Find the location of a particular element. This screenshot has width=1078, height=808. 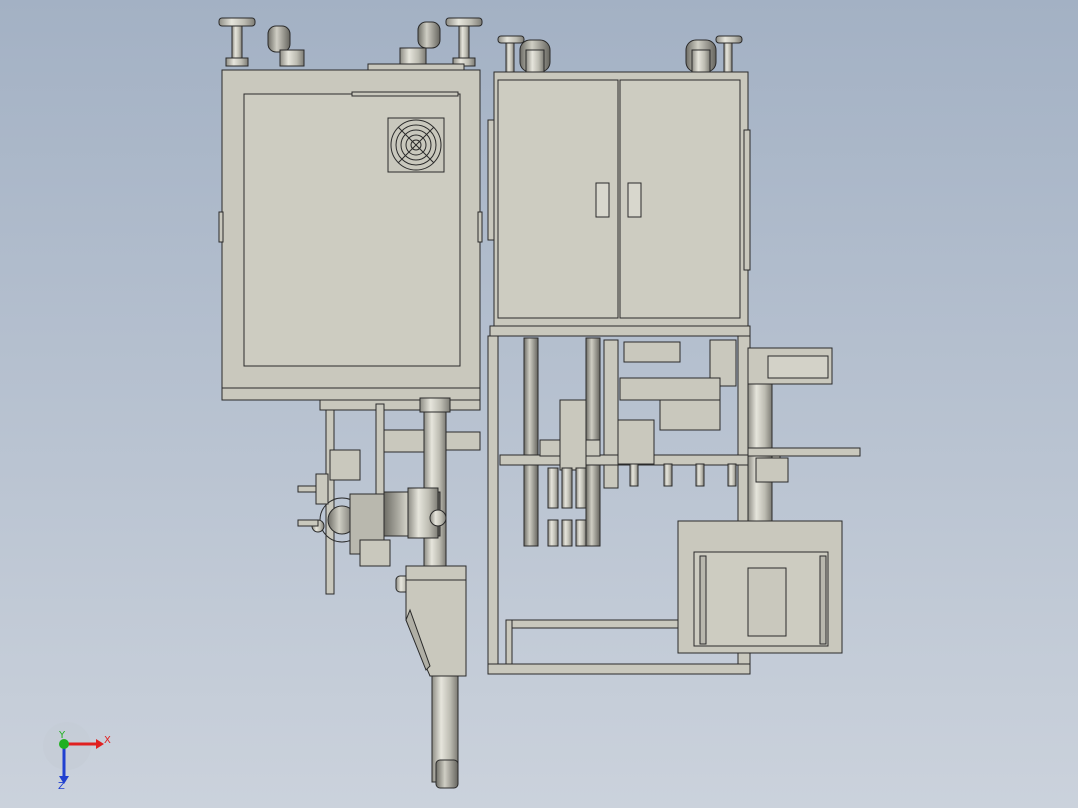

leveling-foot-right is located at coordinates (464, 42).